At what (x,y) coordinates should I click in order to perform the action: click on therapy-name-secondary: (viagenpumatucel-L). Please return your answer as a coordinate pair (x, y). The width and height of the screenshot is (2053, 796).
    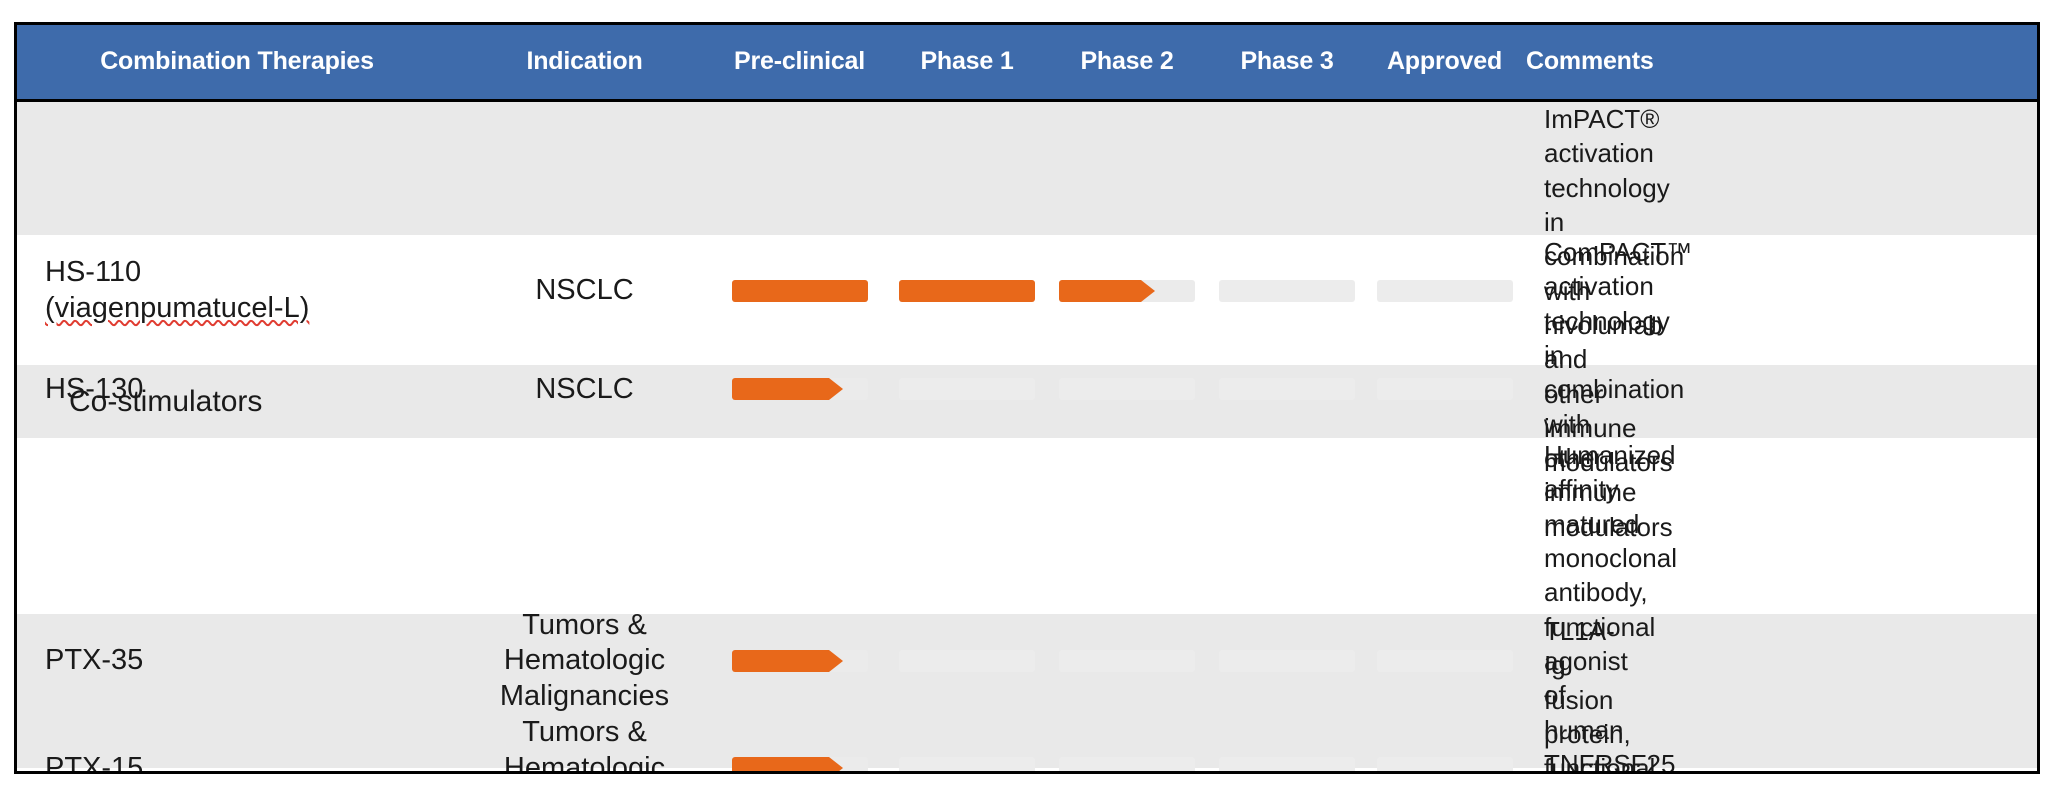
    Looking at the image, I should click on (177, 307).